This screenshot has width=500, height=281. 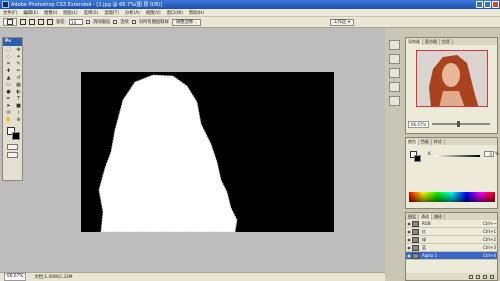 I want to click on menu-analysis: 分析(A), so click(x=132, y=13).